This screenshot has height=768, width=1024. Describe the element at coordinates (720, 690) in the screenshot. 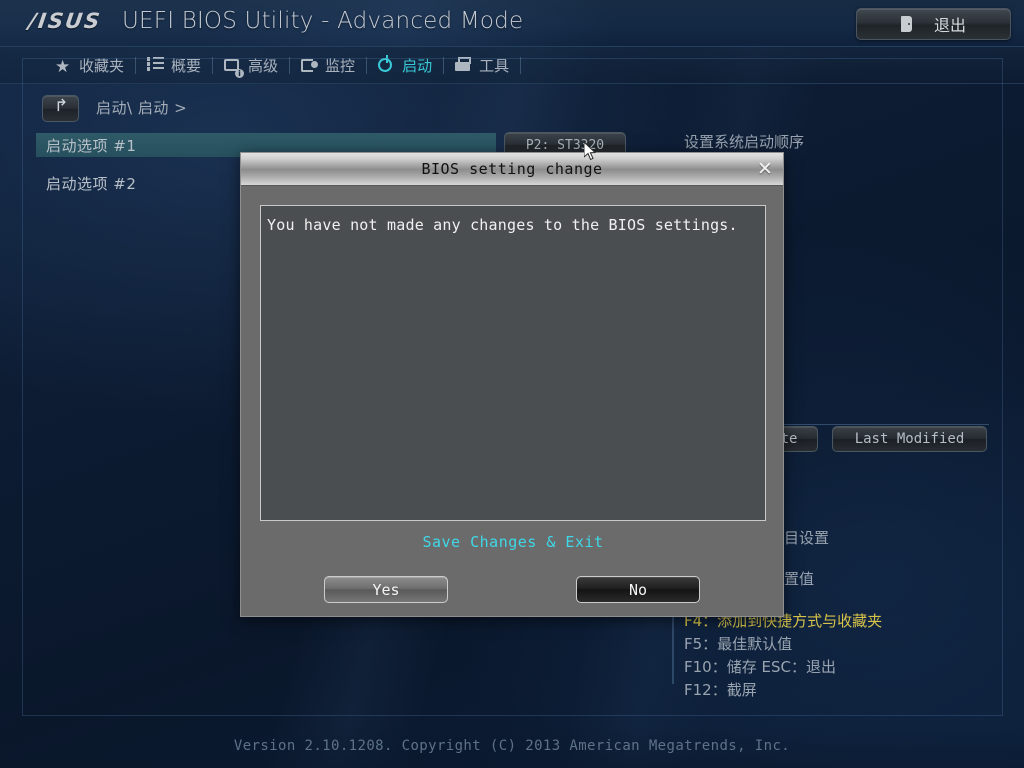

I see `hotkey-f12: F12：截屏` at that location.